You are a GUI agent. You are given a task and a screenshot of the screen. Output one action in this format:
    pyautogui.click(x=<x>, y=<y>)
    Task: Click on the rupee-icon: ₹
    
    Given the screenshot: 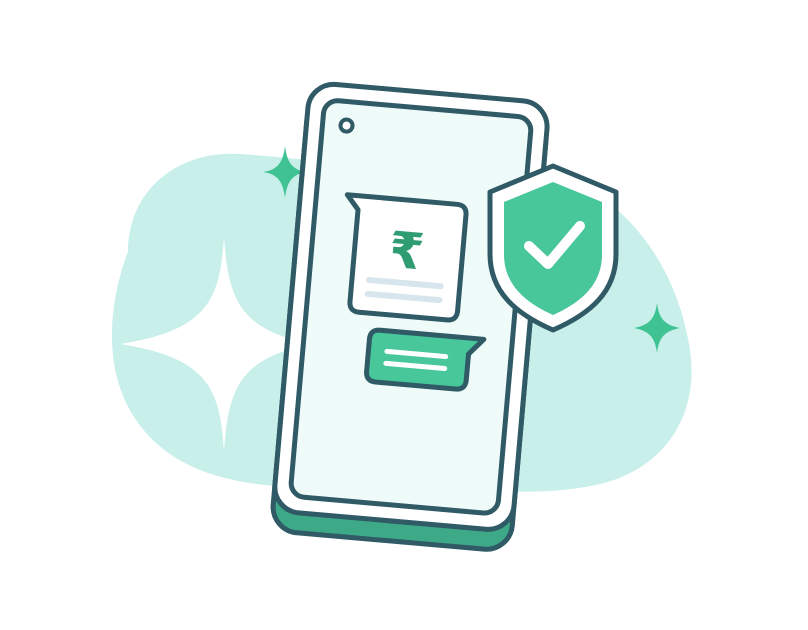 What is the action you would take?
    pyautogui.click(x=407, y=251)
    